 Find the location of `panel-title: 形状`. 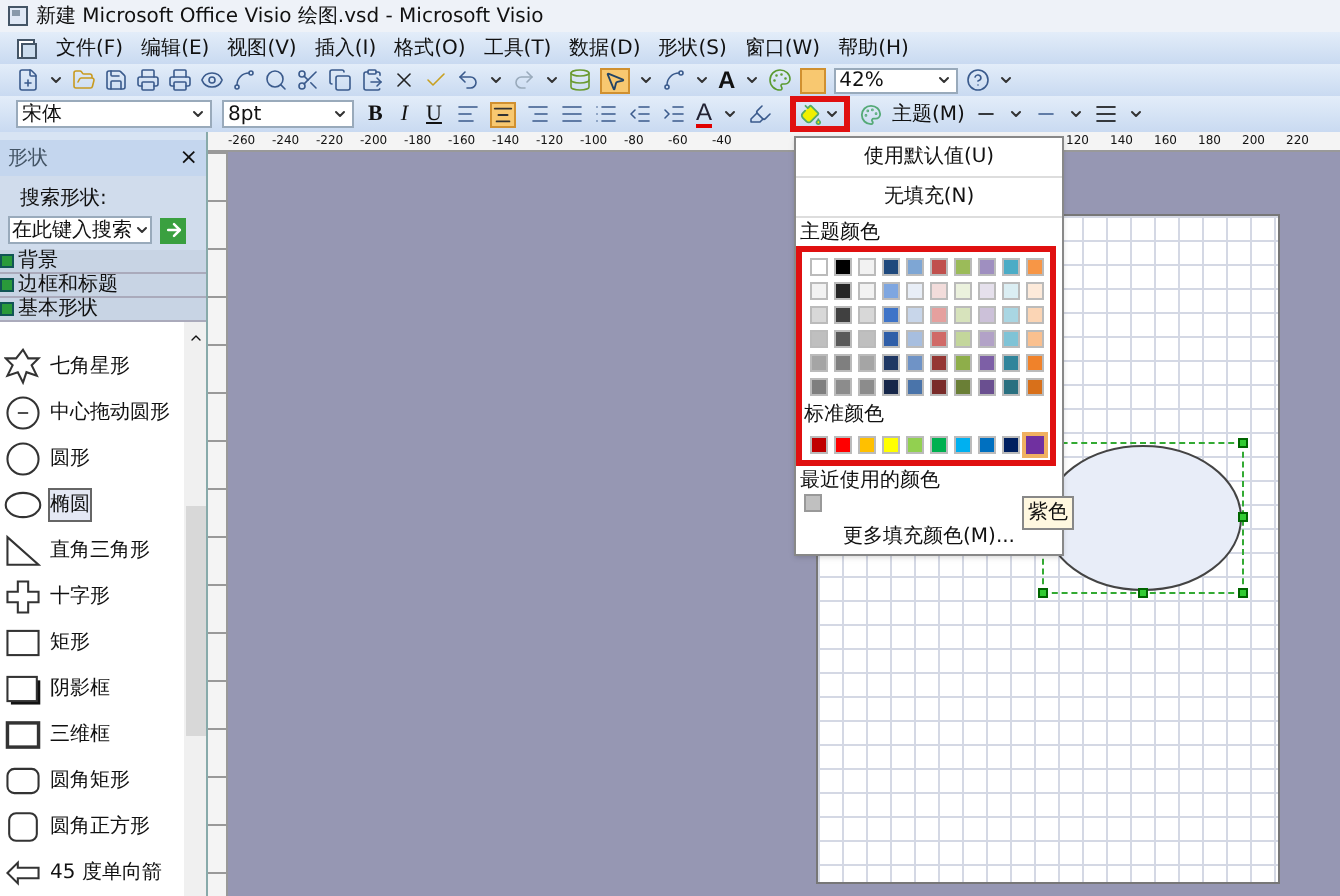

panel-title: 形状 is located at coordinates (28, 159).